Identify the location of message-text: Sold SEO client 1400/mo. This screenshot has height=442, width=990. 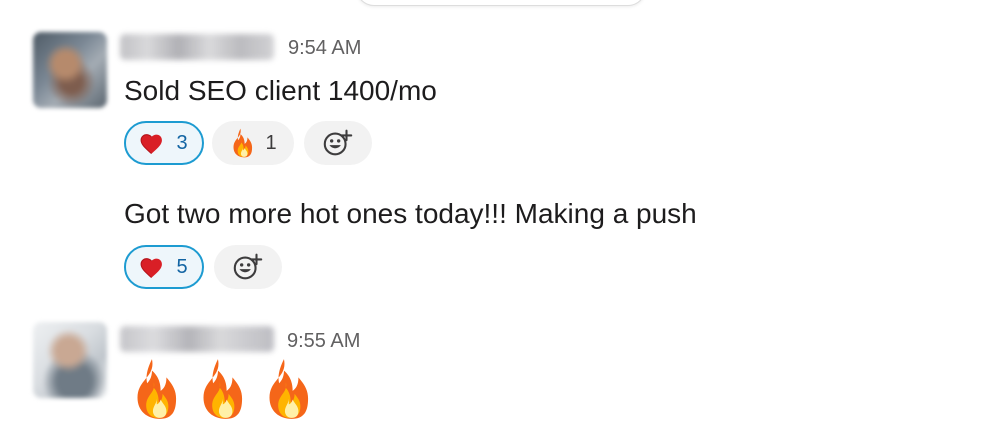
(280, 90).